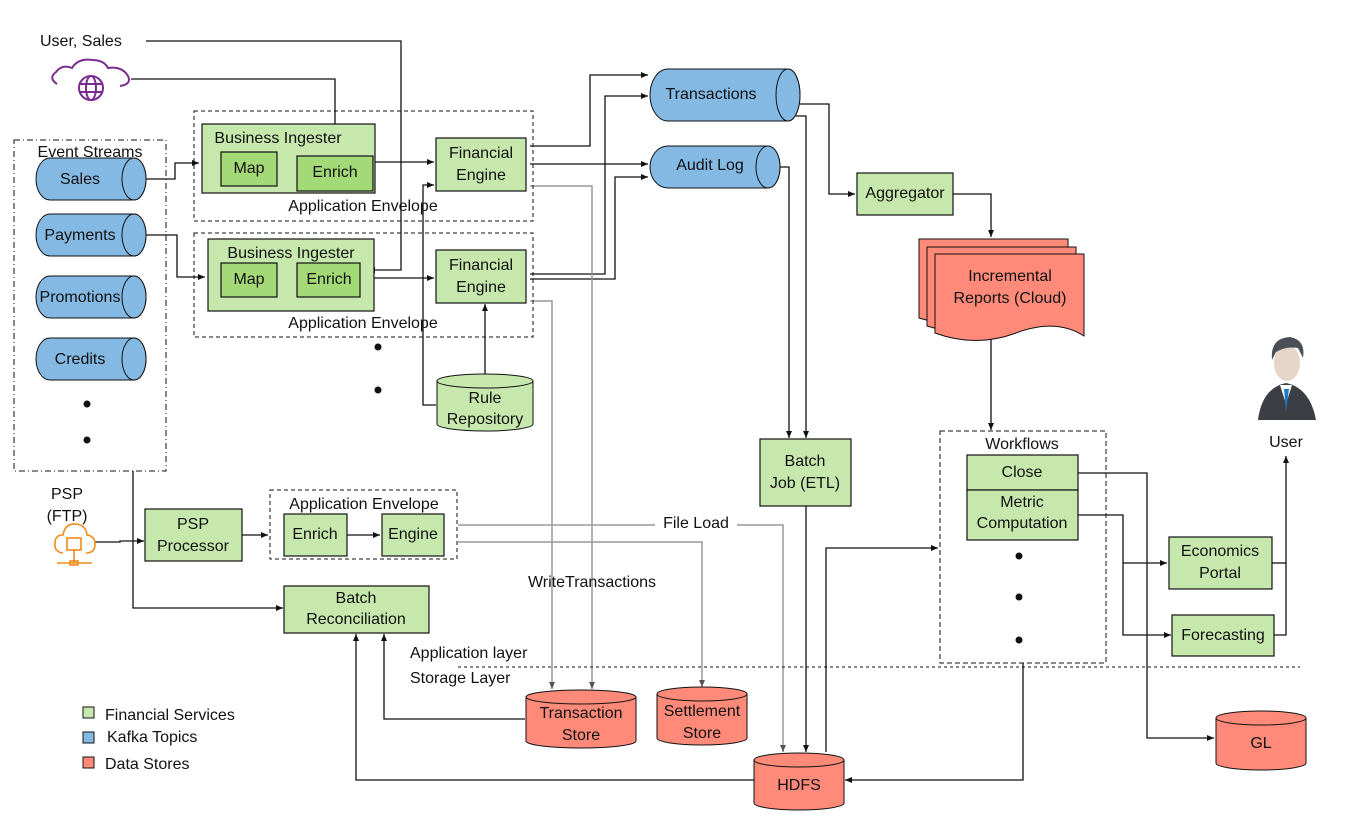 The width and height of the screenshot is (1346, 822). I want to click on engine-2-line2: Engine, so click(481, 287).